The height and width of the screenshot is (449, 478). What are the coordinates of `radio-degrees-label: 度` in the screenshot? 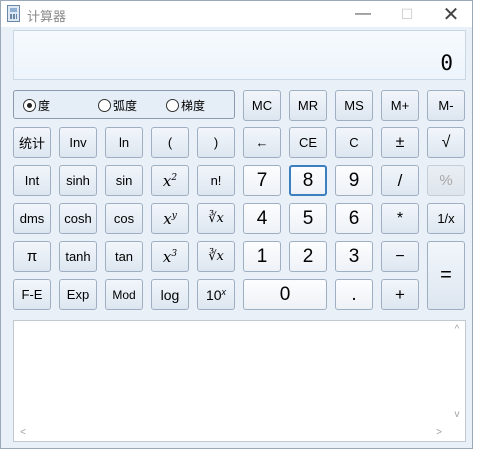 It's located at (44, 106).